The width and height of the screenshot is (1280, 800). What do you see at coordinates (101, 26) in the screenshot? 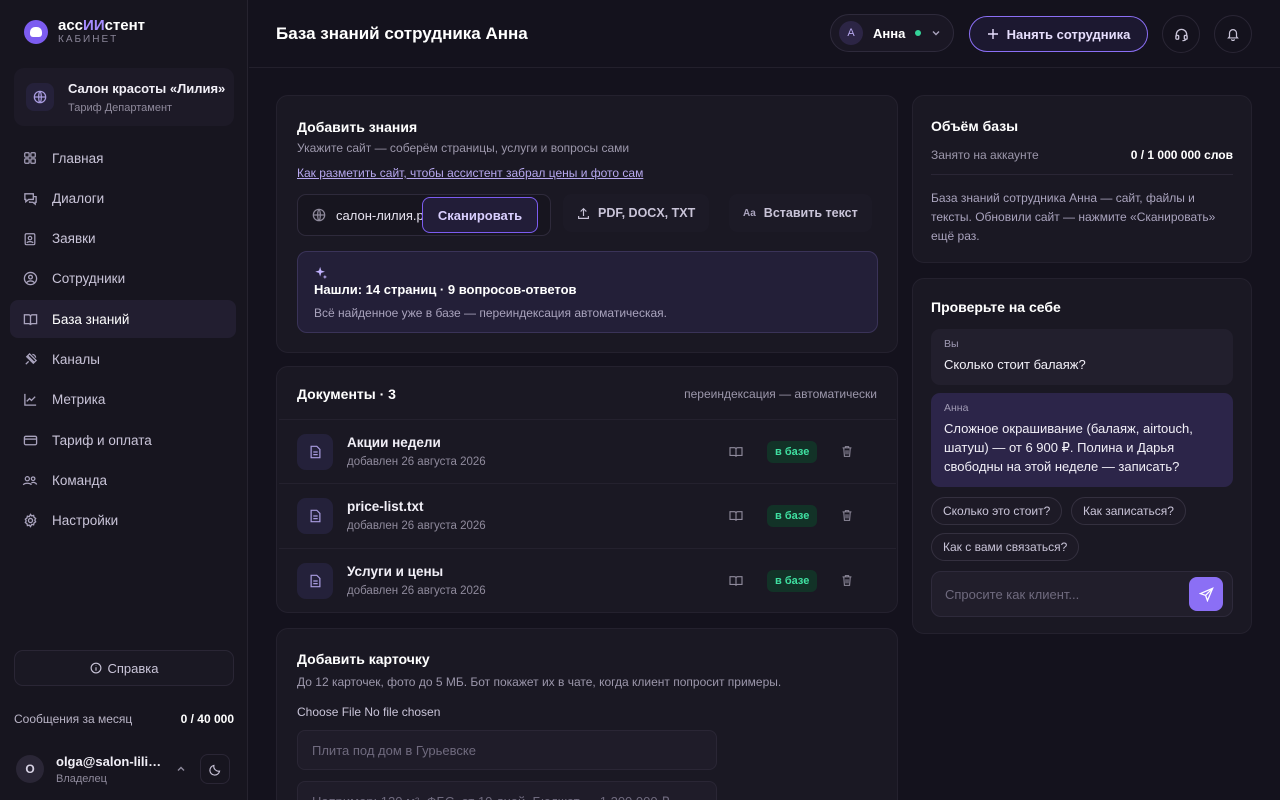
I see `brand-name: ассИИстент` at bounding box center [101, 26].